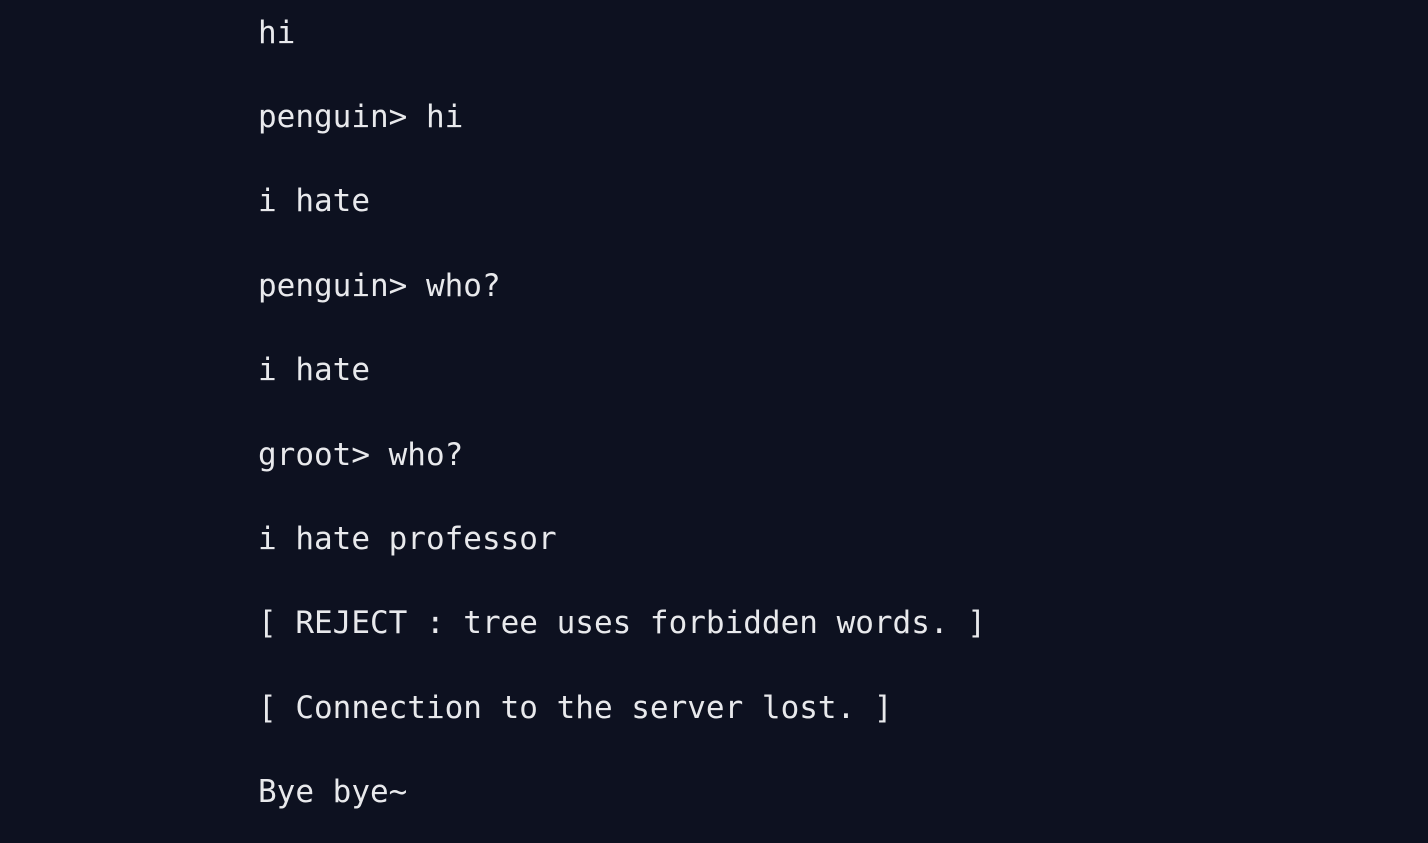 This screenshot has width=1428, height=843. I want to click on terminal-line-peer-message: groot> who?, so click(361, 455).